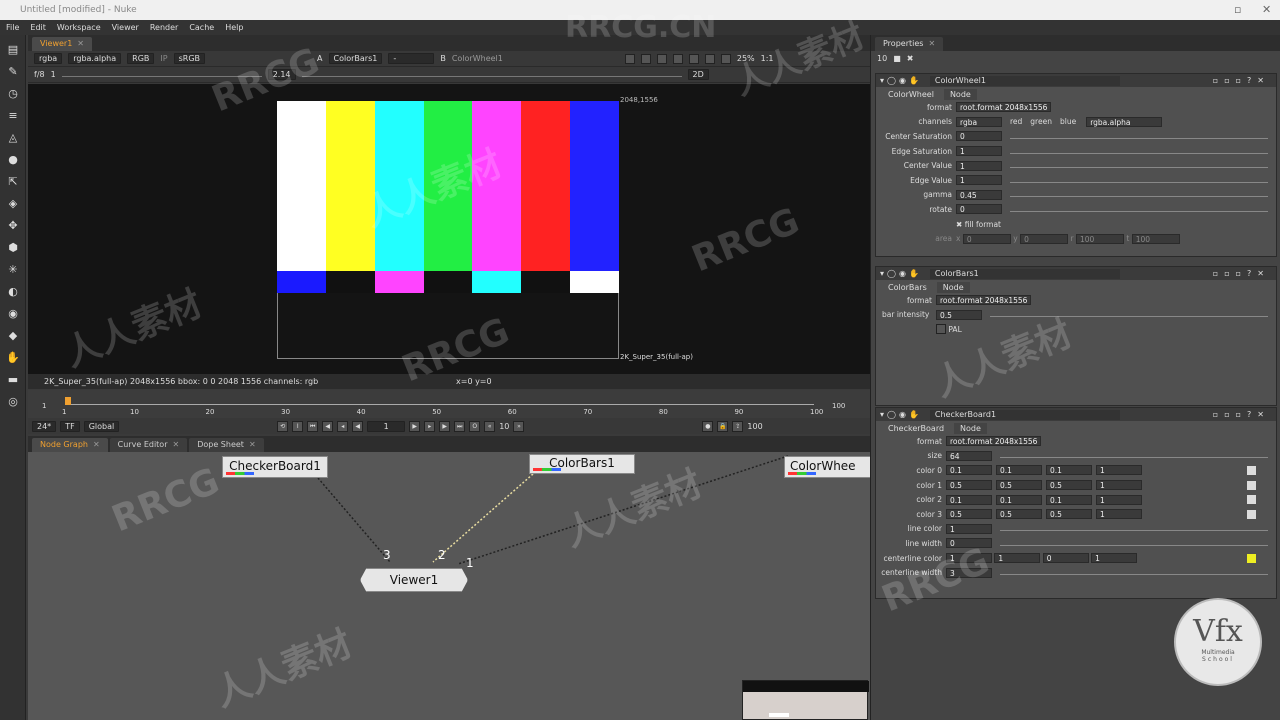 The height and width of the screenshot is (720, 1280). I want to click on centerline-width-slider, so click(1134, 573).